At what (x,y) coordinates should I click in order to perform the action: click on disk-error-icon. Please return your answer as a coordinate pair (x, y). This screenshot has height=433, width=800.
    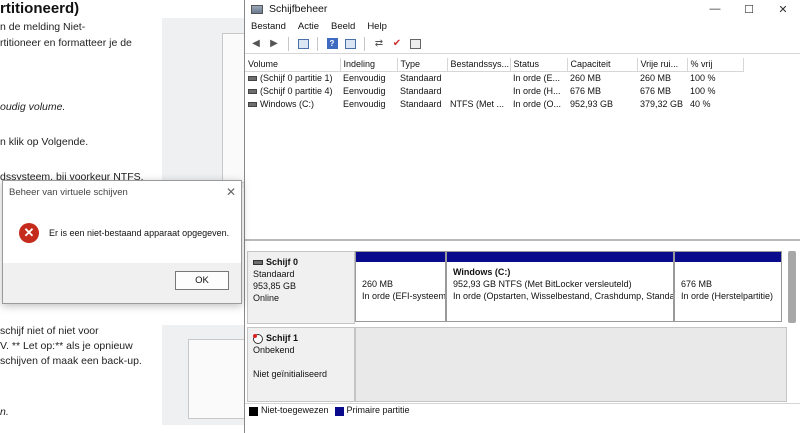
    Looking at the image, I should click on (258, 339).